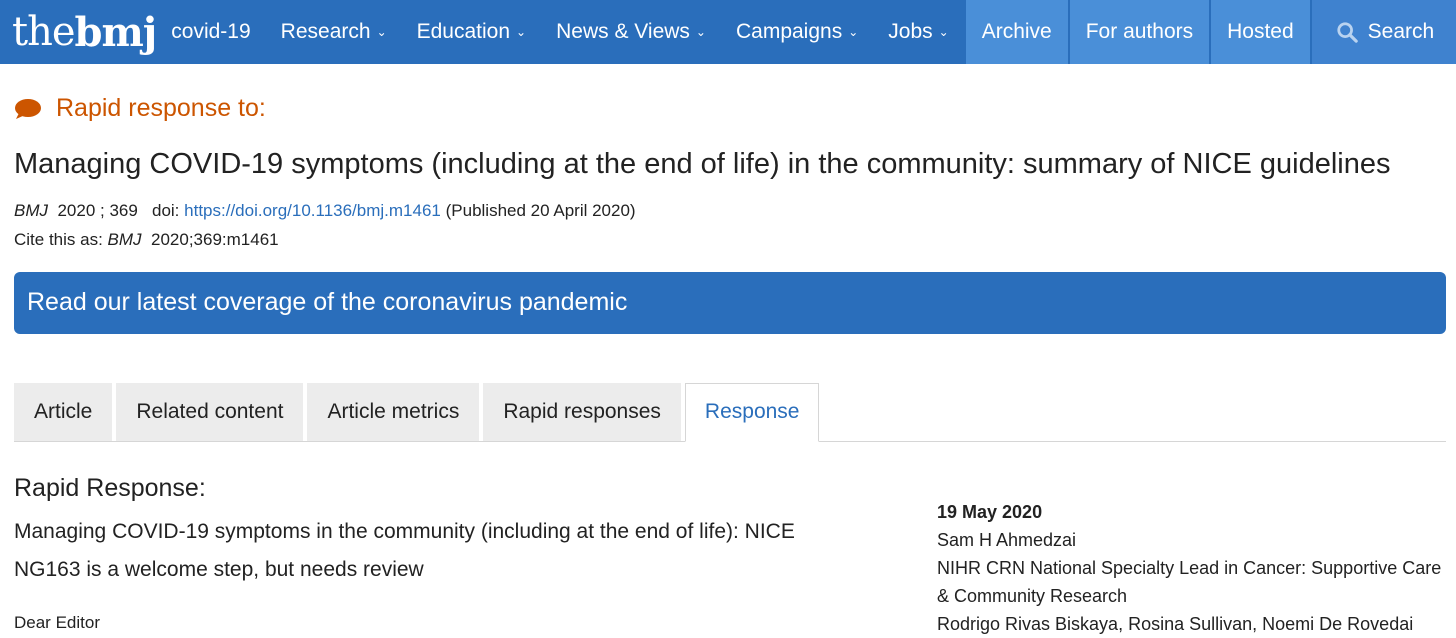  What do you see at coordinates (44, 32) in the screenshot?
I see `logo-the: the` at bounding box center [44, 32].